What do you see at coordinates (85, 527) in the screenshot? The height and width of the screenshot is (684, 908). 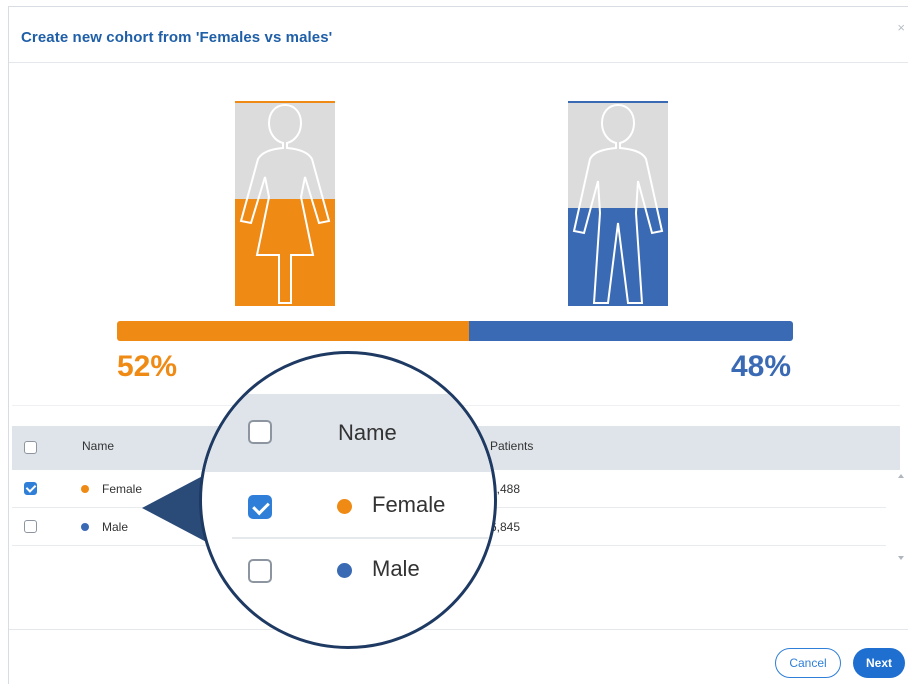 I see `male-color-dot` at bounding box center [85, 527].